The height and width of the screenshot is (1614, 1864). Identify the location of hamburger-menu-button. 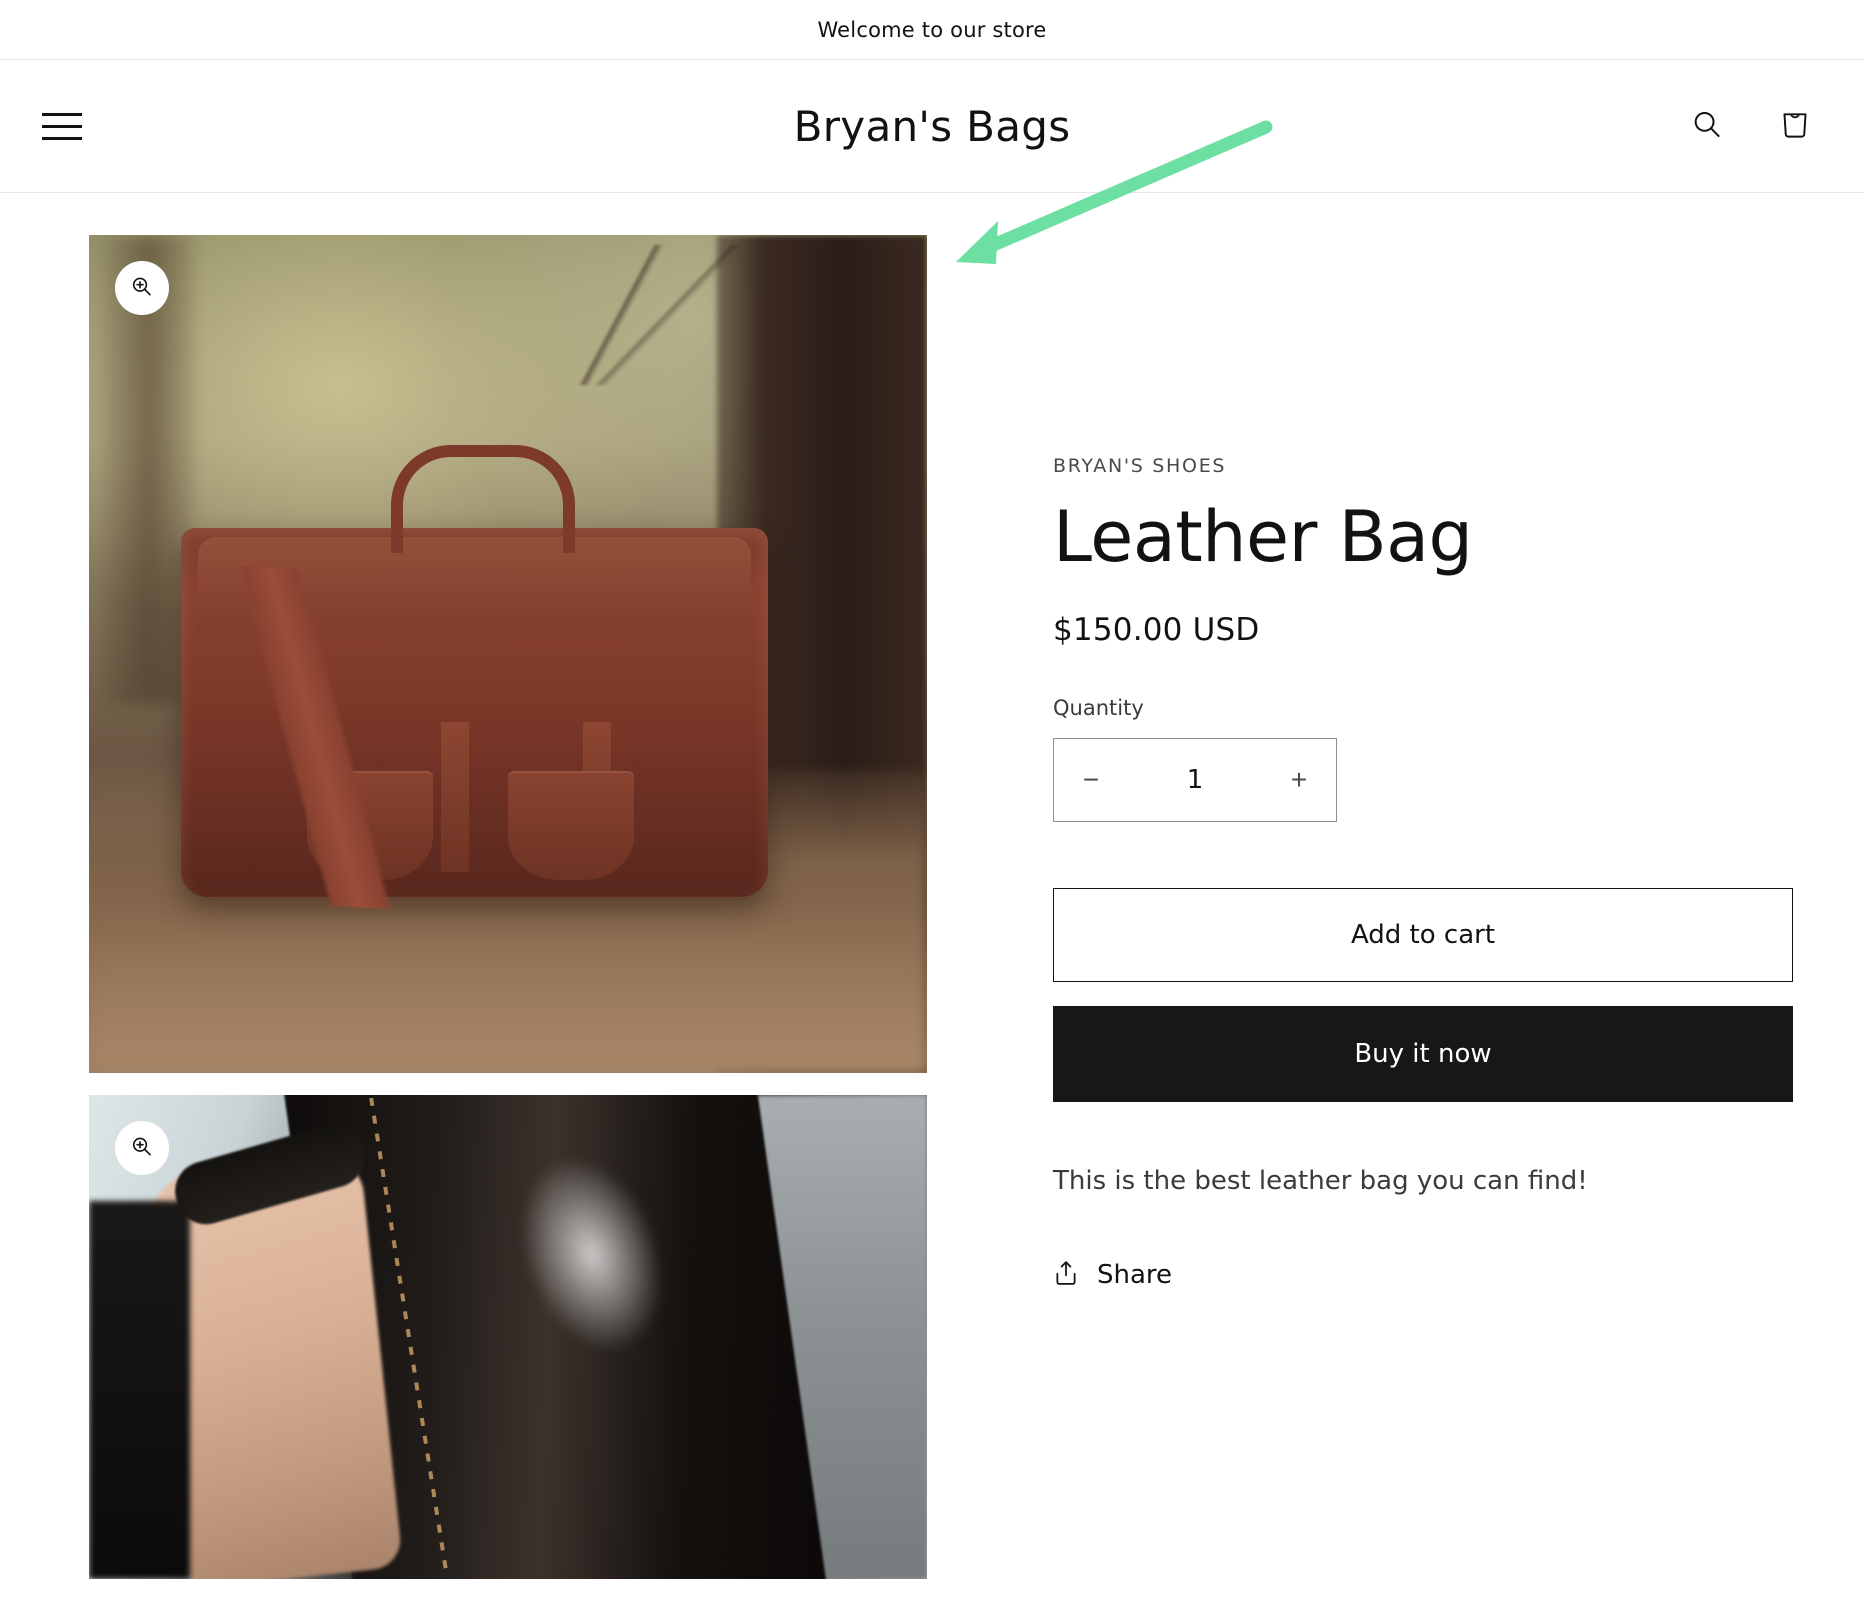
(62, 126).